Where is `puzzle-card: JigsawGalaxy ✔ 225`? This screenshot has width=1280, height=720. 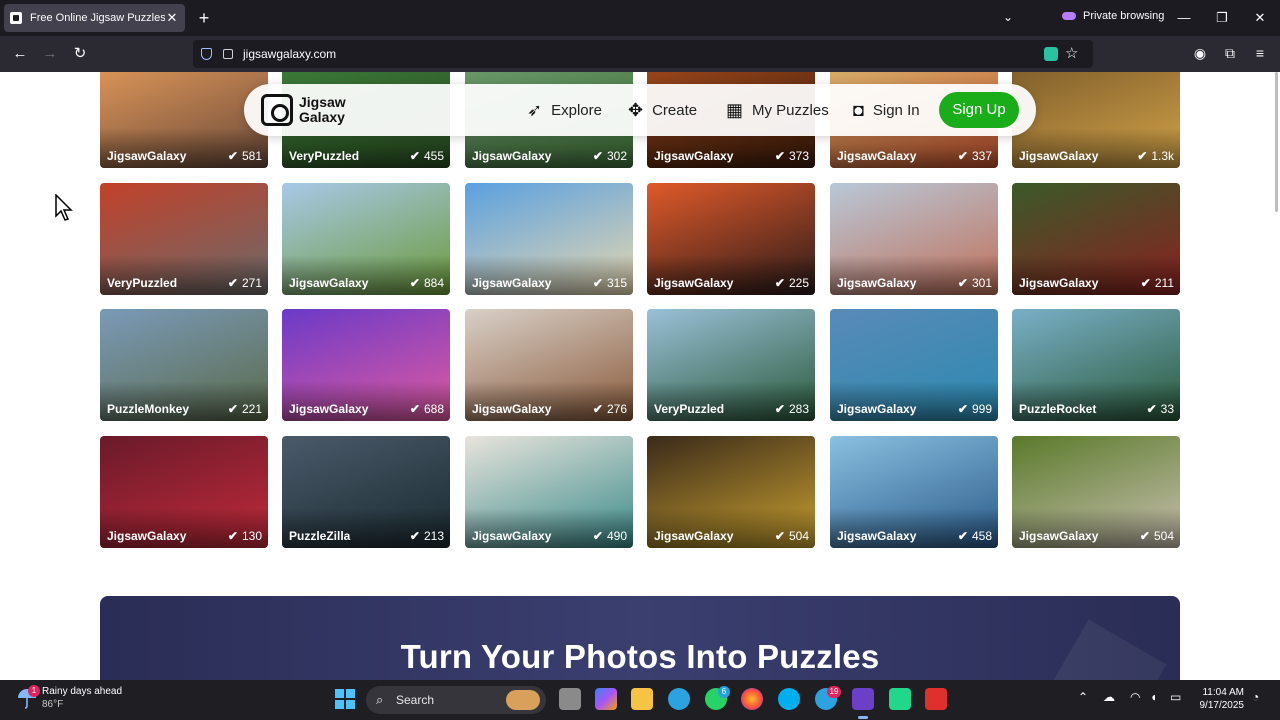 puzzle-card: JigsawGalaxy ✔ 225 is located at coordinates (731, 239).